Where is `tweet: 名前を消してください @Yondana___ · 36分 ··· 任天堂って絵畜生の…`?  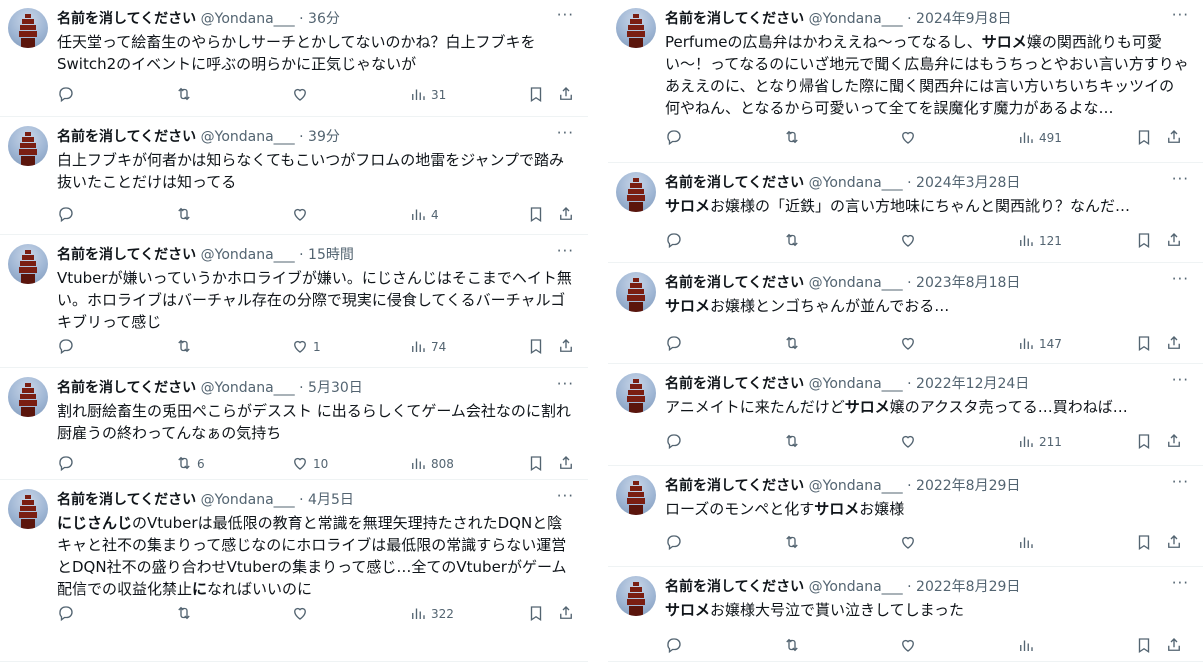
tweet: 名前を消してください @Yondana___ · 36分 ··· 任天堂って絵畜生の… is located at coordinates (294, 58).